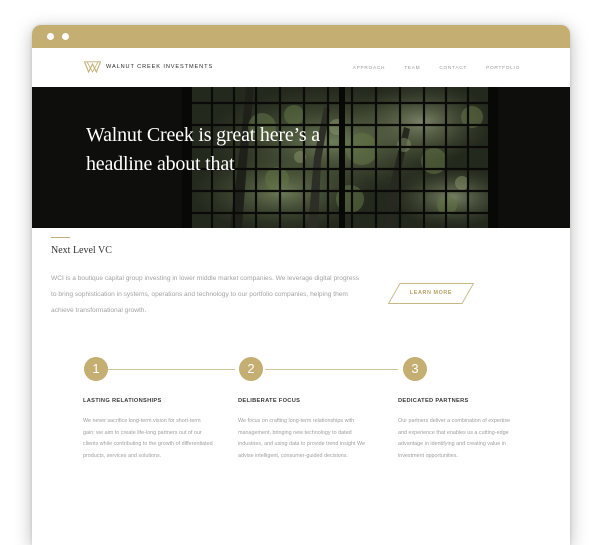 Image resolution: width=602 pixels, height=545 pixels. What do you see at coordinates (269, 401) in the screenshot?
I see `step-title: DELIBERATE FOCUS` at bounding box center [269, 401].